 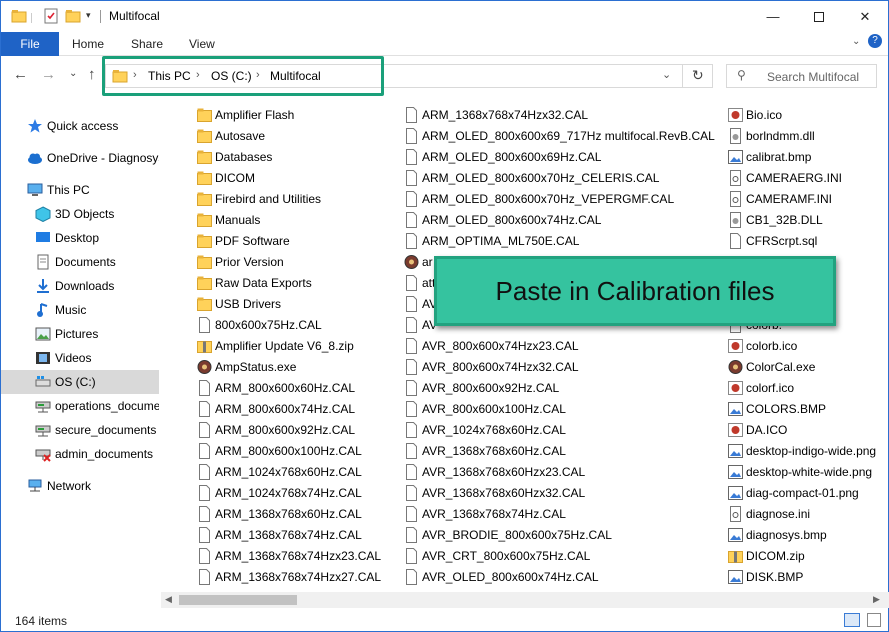 I want to click on refresh-icon: ↻, so click(x=698, y=75).